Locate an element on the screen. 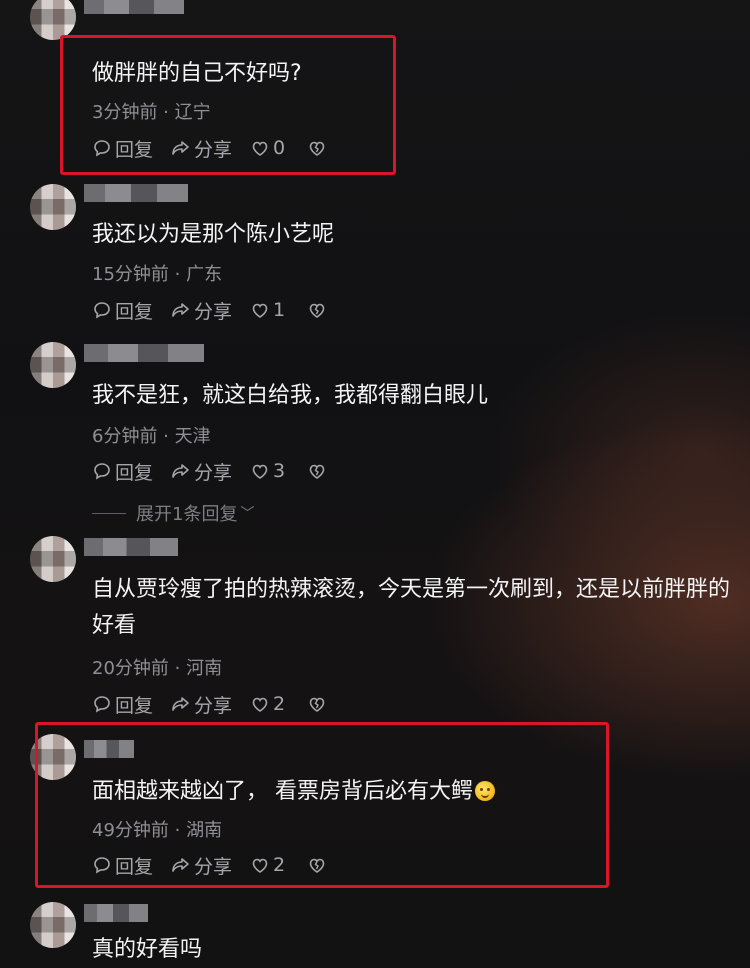 This screenshot has width=750, height=968. smiley-emoji-icon is located at coordinates (485, 791).